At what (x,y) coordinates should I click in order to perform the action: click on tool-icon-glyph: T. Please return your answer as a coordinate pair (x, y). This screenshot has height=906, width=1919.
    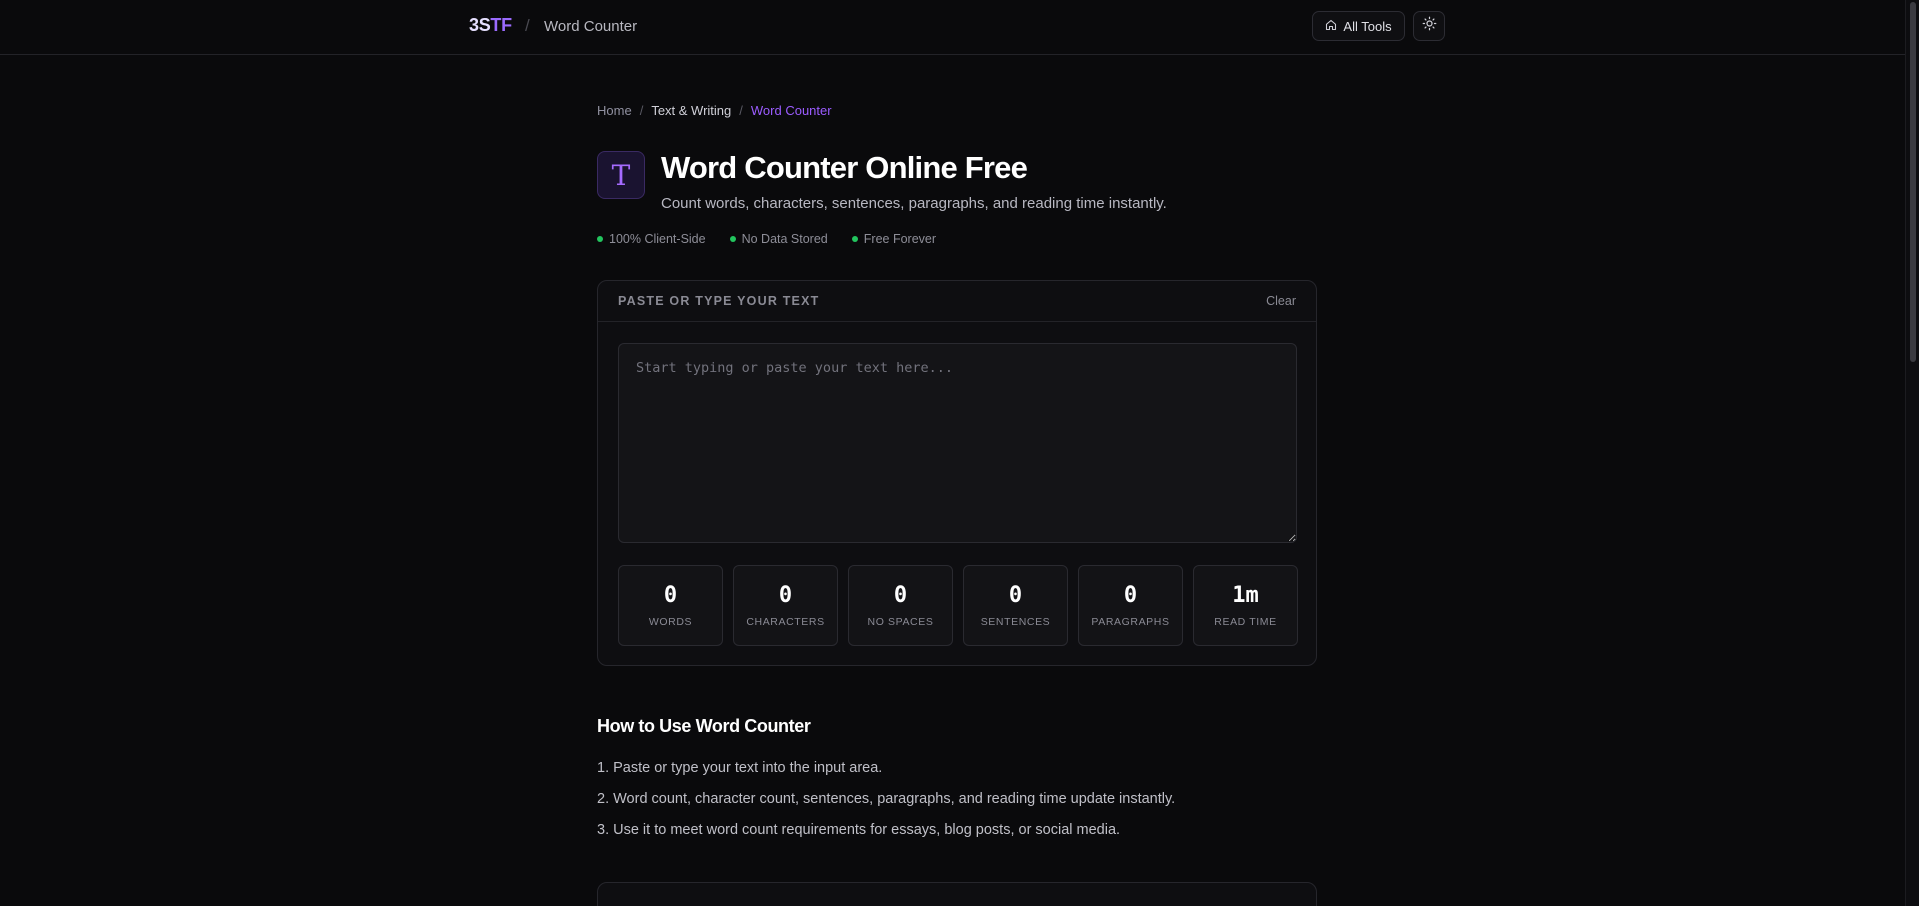
    Looking at the image, I should click on (621, 175).